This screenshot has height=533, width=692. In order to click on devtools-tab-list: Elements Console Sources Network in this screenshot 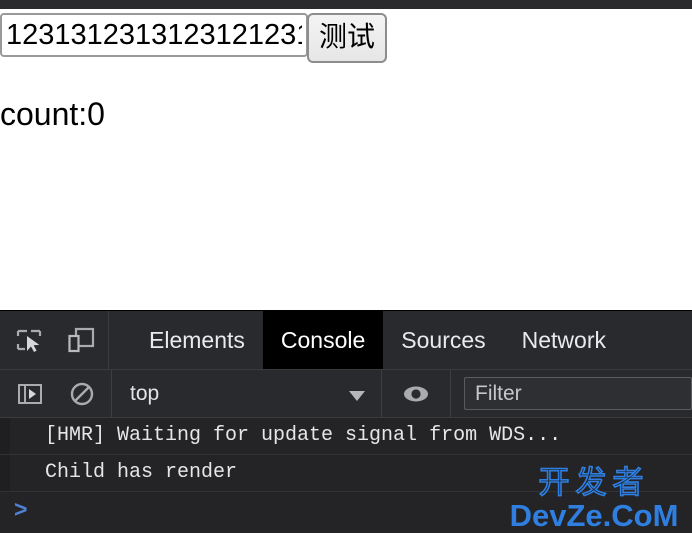, I will do `click(366, 340)`.